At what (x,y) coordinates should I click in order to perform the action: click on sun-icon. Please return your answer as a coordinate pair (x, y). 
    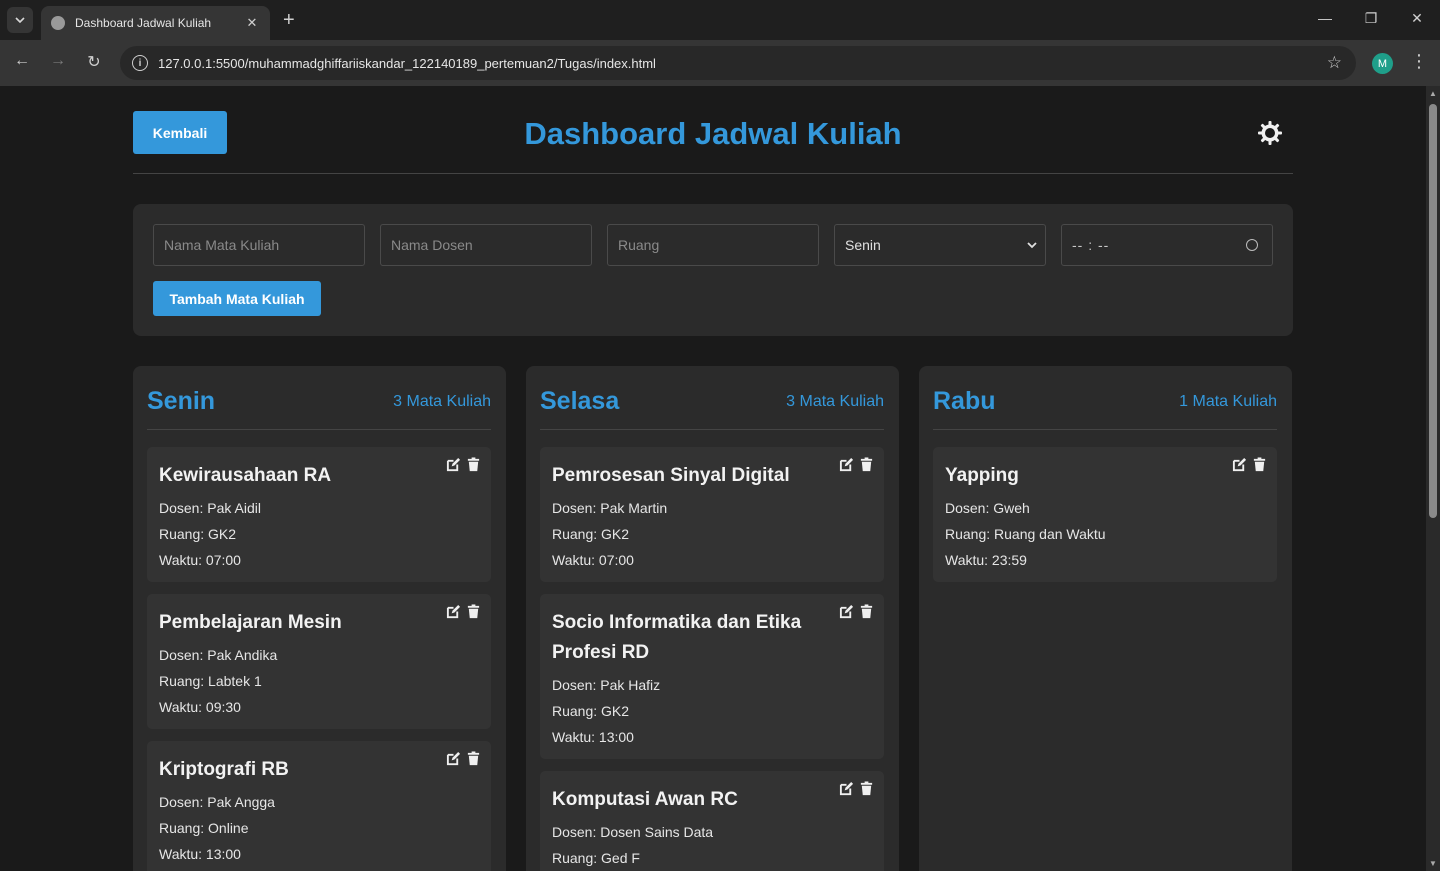
    Looking at the image, I should click on (1270, 133).